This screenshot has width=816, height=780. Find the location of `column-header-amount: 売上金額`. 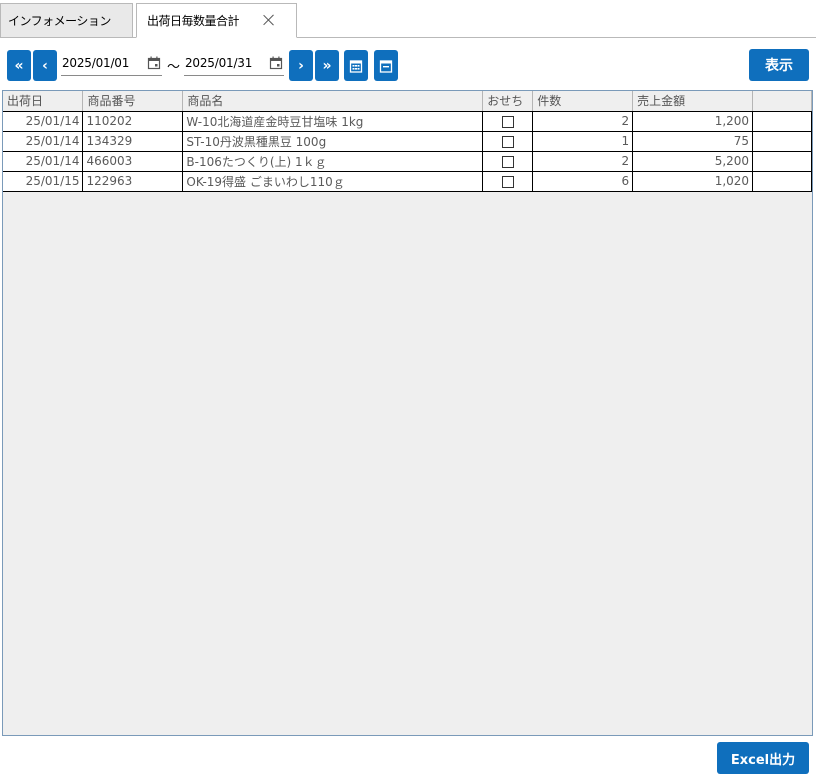

column-header-amount: 売上金額 is located at coordinates (693, 101).